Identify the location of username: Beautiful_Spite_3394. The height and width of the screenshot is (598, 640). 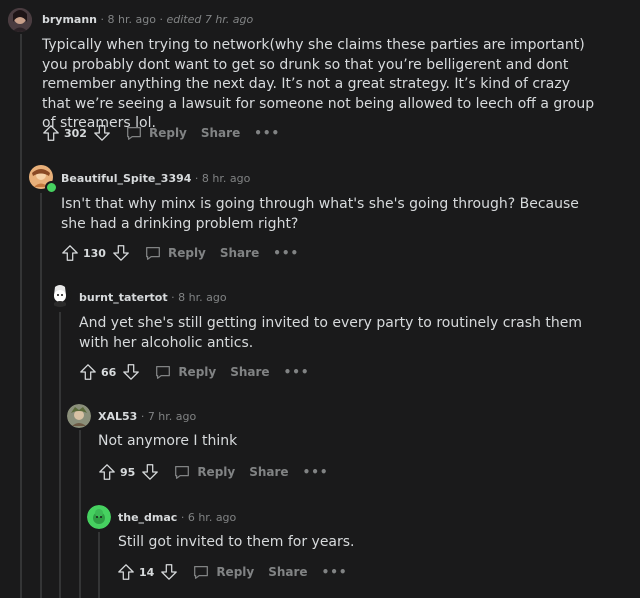
(126, 178).